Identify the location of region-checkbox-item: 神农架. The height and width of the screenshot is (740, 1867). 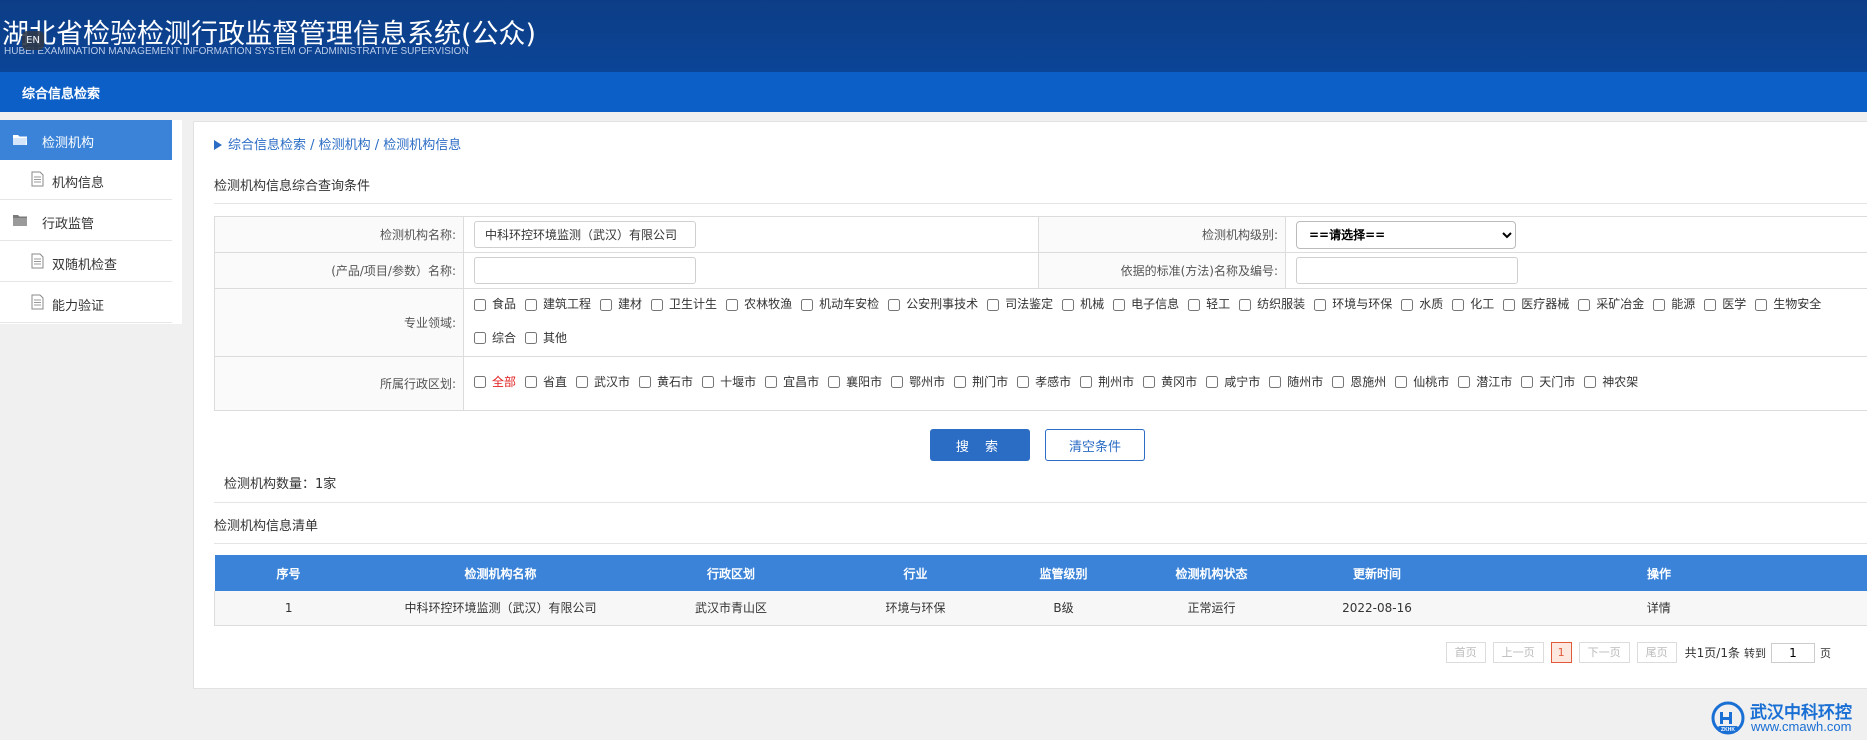
(1611, 382).